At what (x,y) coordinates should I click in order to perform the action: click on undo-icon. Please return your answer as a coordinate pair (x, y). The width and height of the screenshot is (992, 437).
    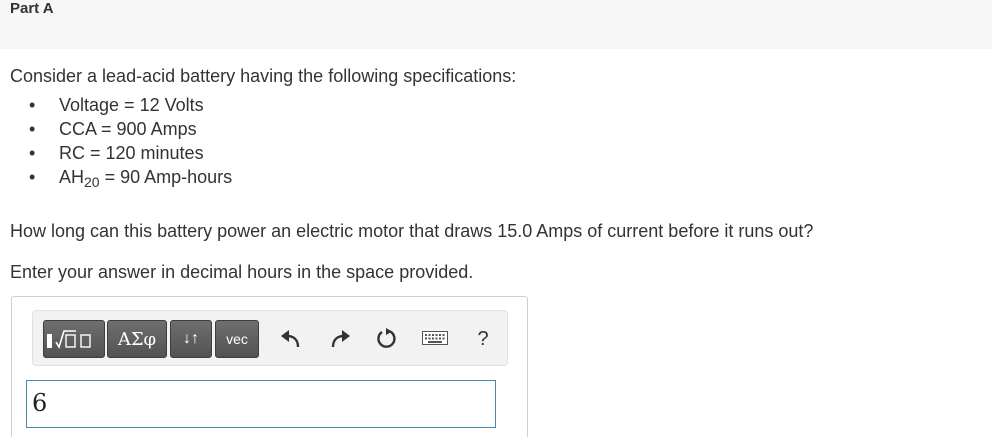
    Looking at the image, I should click on (290, 339).